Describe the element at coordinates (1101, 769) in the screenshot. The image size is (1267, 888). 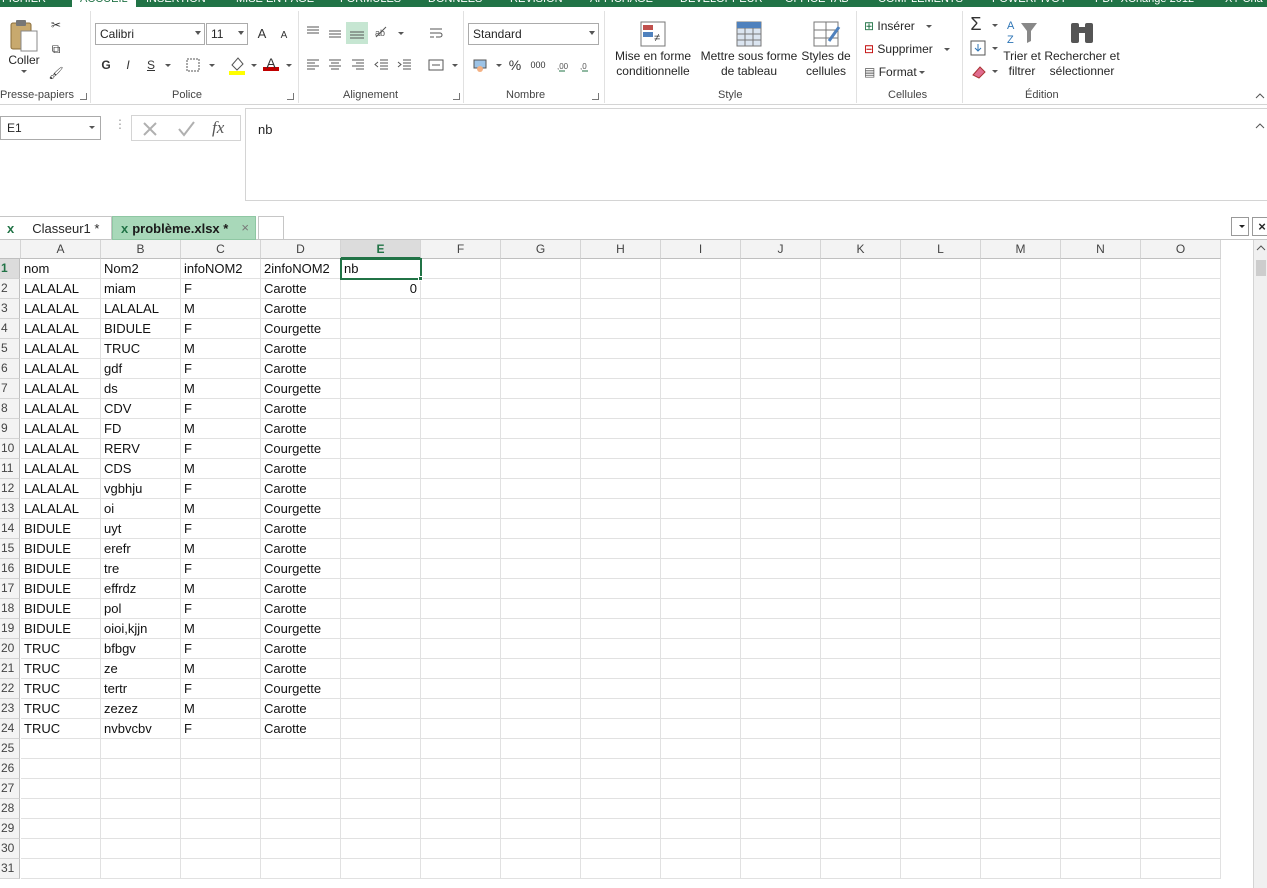
I see `cell-n26` at that location.